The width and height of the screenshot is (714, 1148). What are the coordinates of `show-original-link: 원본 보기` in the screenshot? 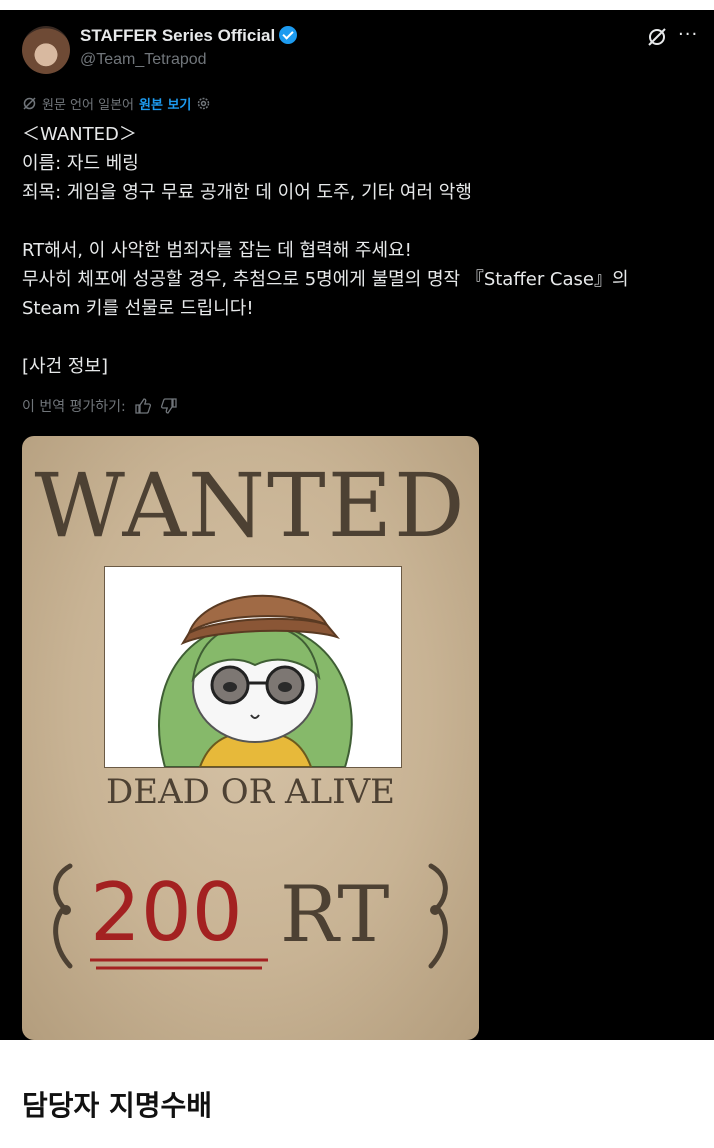 It's located at (165, 103).